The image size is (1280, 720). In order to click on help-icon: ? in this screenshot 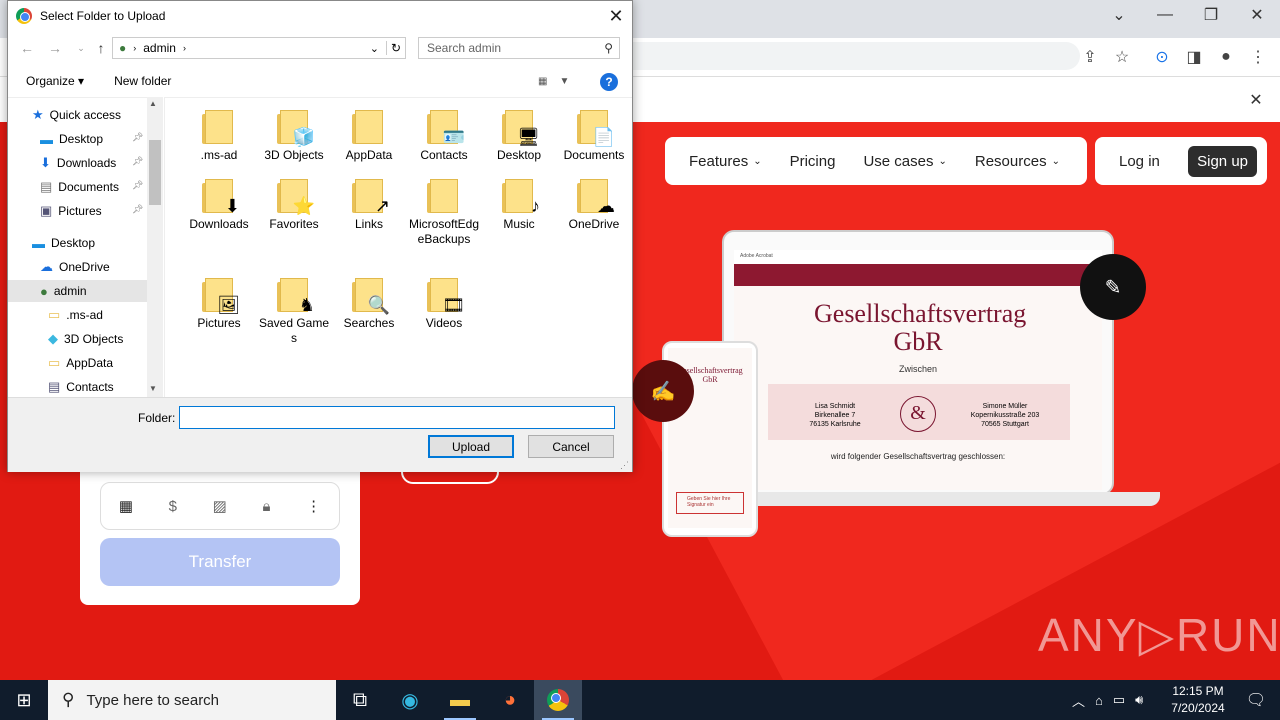, I will do `click(609, 82)`.